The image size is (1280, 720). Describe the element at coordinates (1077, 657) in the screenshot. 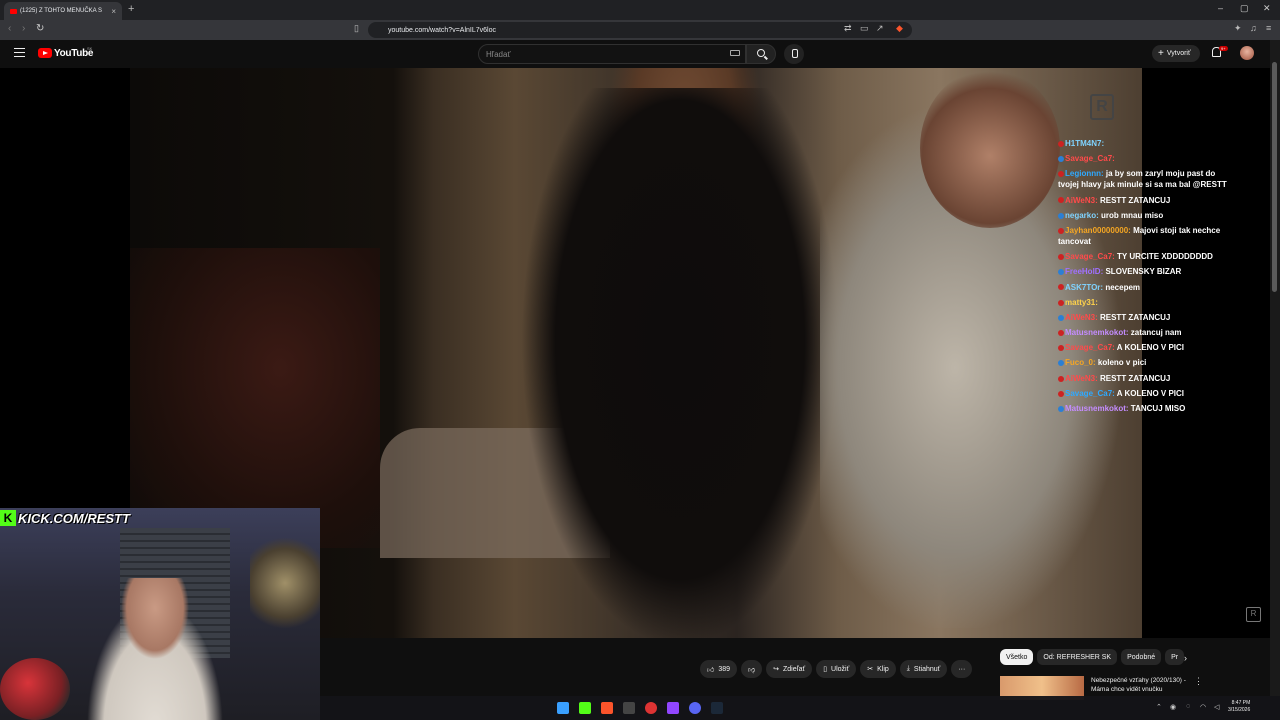

I see `filter-chip: Od: REFRESHER SK` at that location.